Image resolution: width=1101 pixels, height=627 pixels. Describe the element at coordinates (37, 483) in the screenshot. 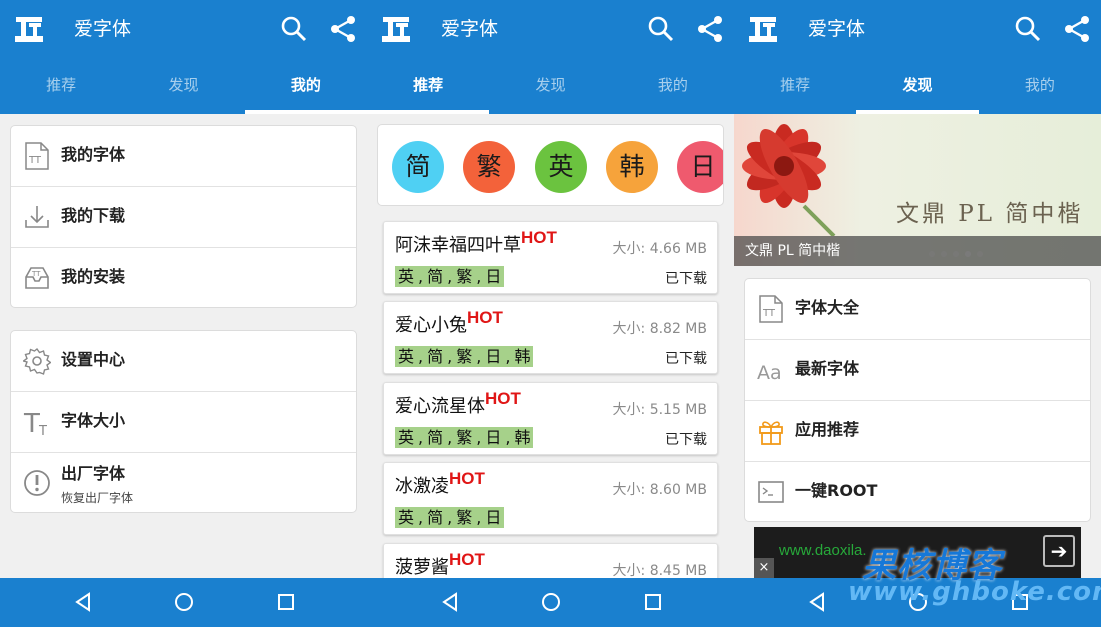

I see `alert-circle-icon` at that location.